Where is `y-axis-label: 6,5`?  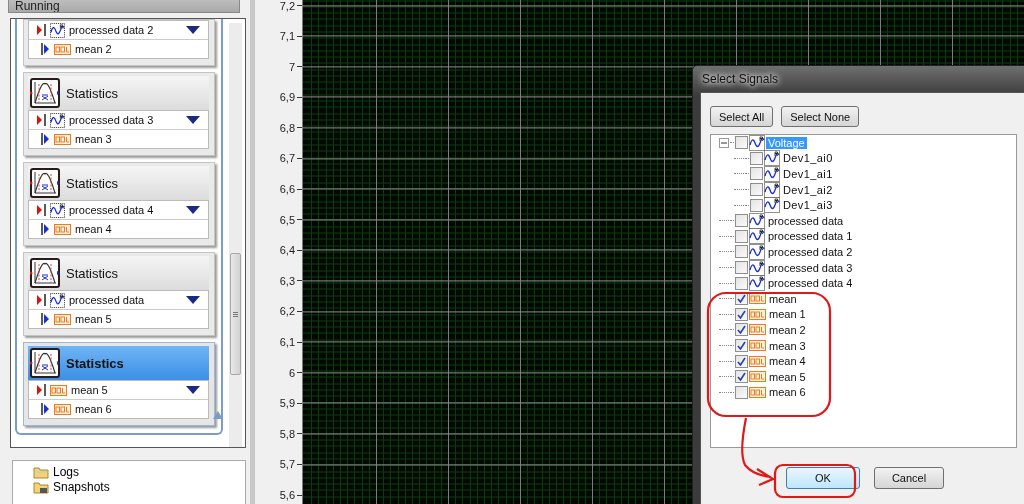
y-axis-label: 6,5 is located at coordinates (287, 219).